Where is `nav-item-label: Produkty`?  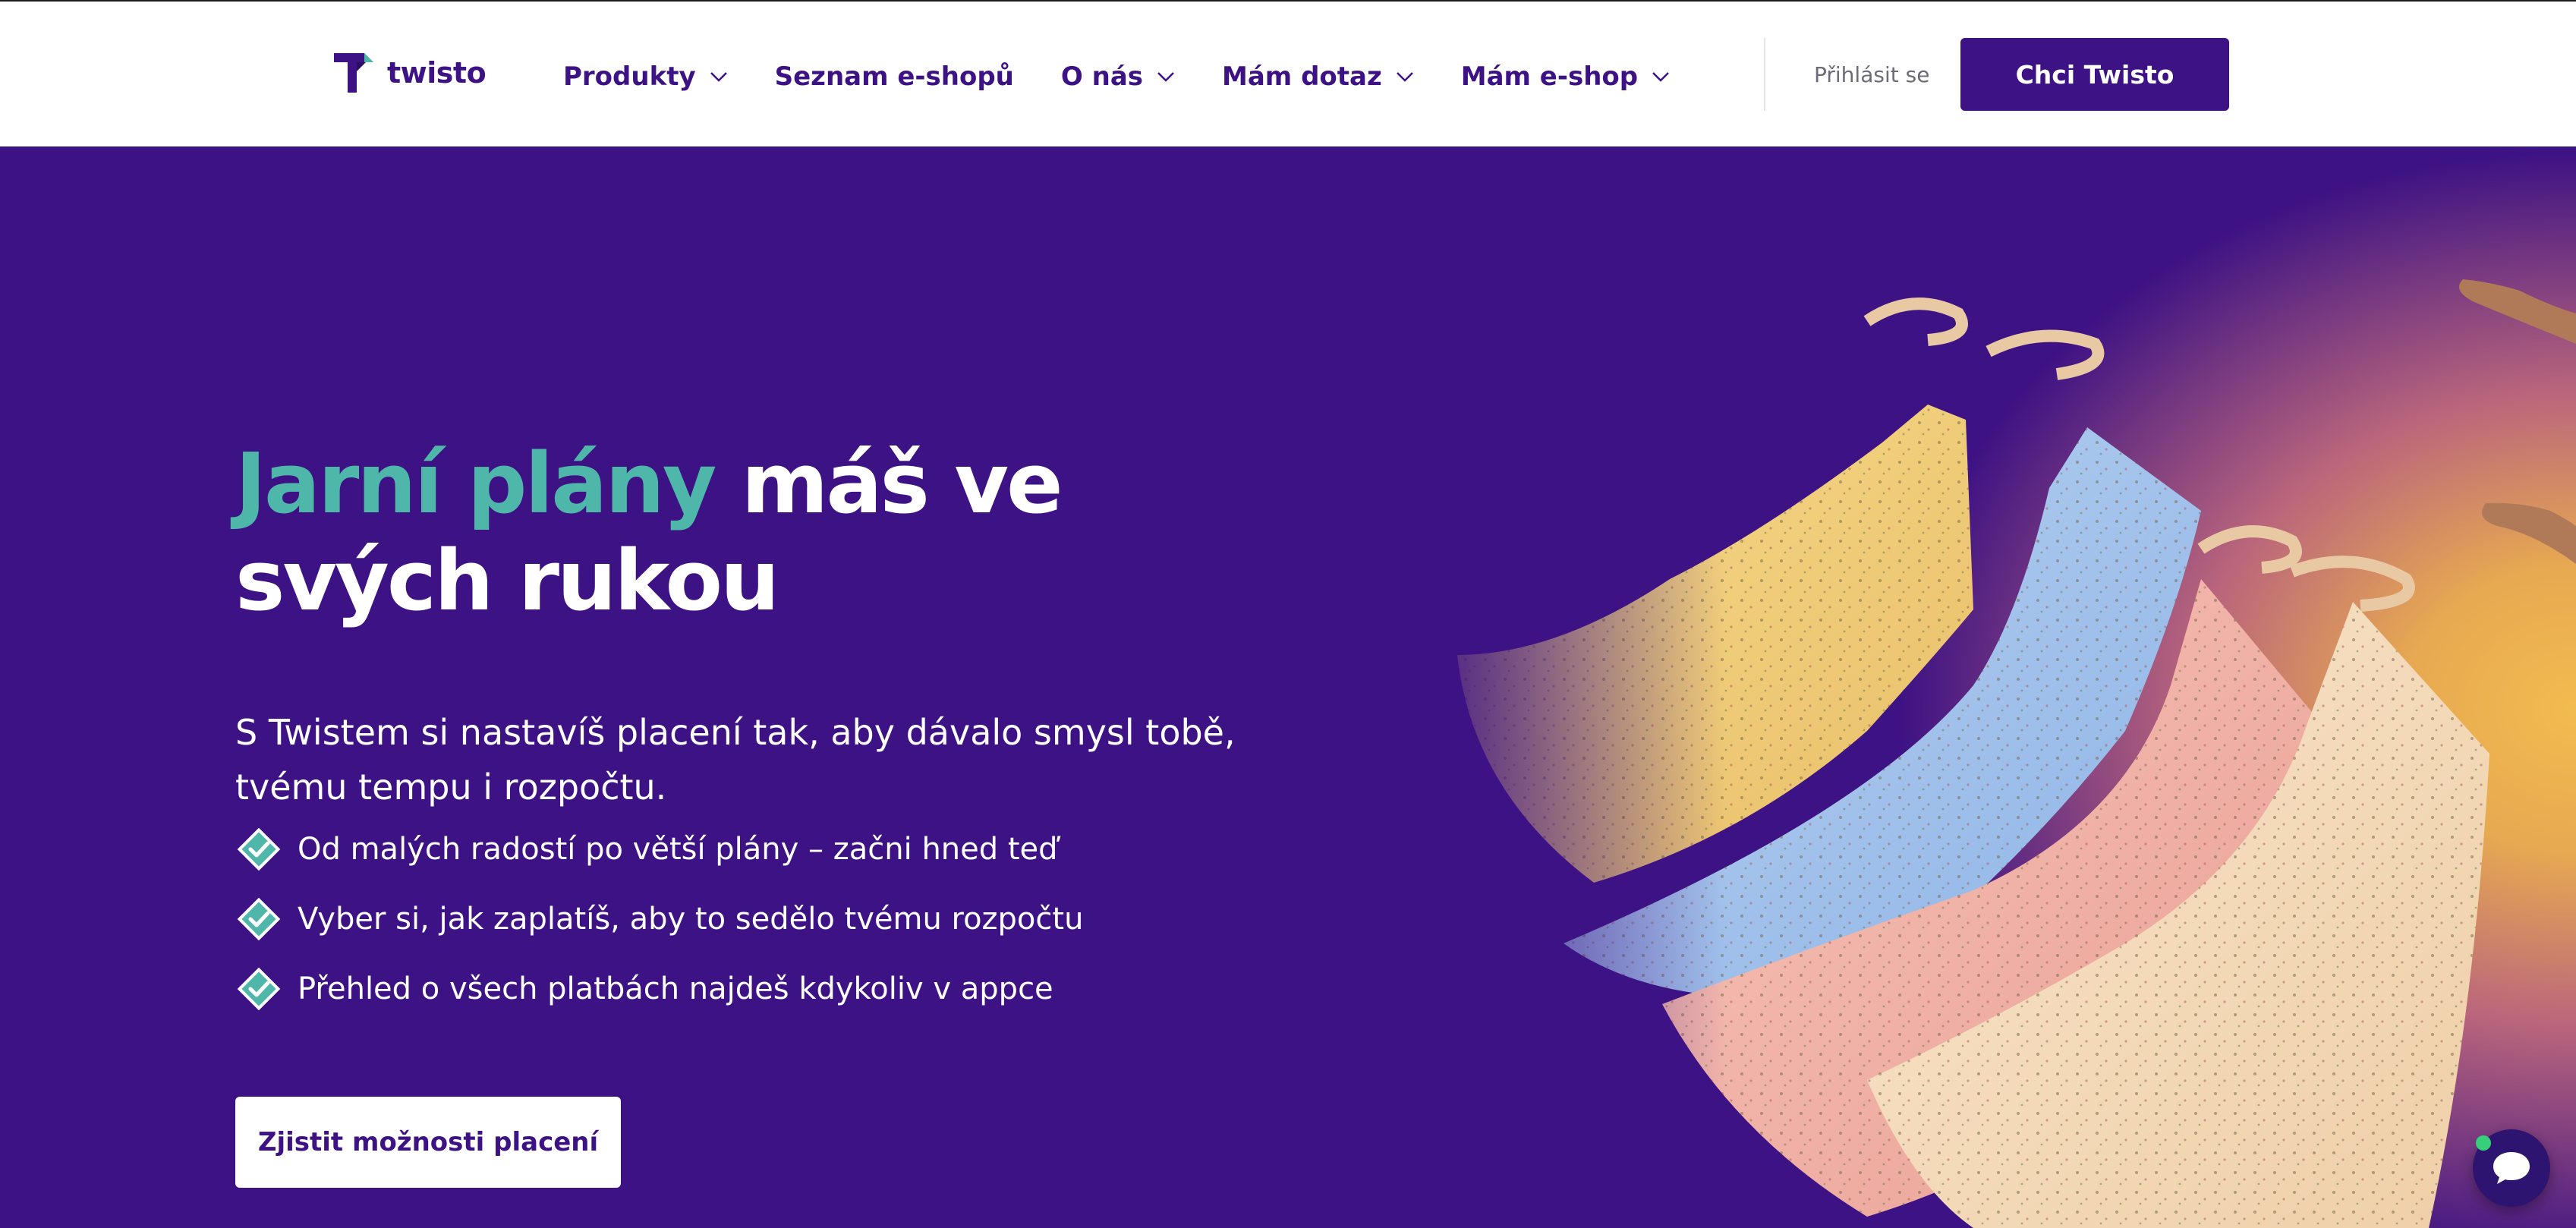
nav-item-label: Produkty is located at coordinates (629, 76).